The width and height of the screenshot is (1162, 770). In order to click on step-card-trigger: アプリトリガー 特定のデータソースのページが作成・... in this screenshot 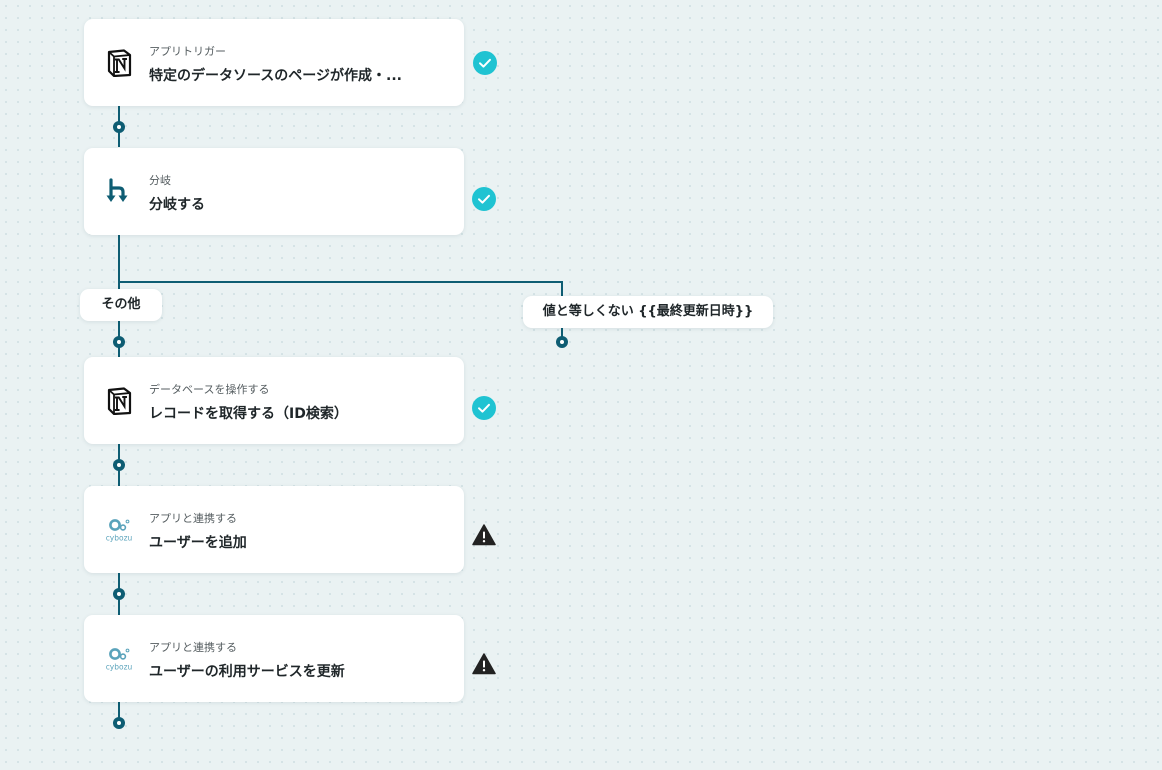, I will do `click(274, 62)`.